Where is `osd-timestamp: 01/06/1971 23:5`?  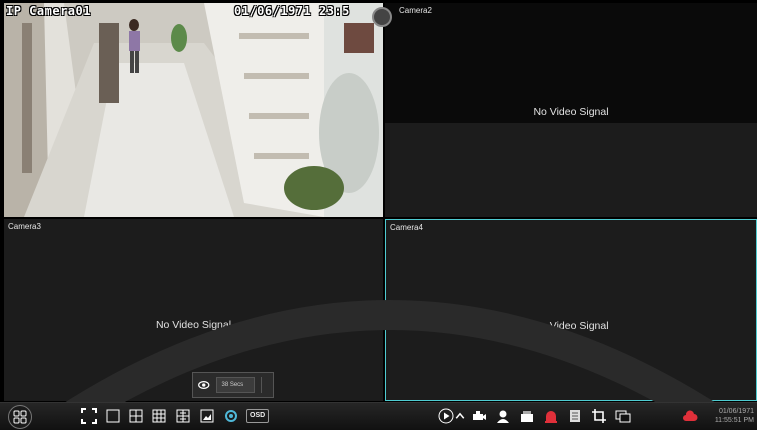 osd-timestamp: 01/06/1971 23:5 is located at coordinates (292, 11).